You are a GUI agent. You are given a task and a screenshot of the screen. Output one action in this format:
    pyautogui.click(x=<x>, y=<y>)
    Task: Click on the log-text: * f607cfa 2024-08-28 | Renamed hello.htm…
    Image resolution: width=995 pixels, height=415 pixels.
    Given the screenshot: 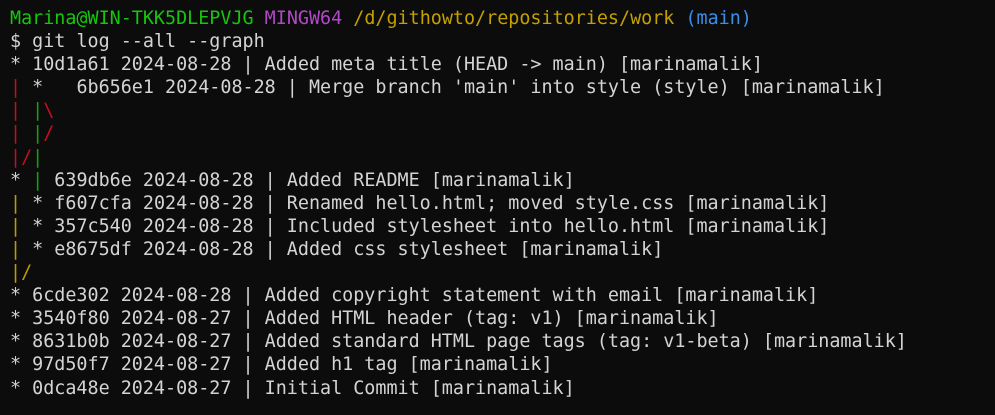 What is the action you would take?
    pyautogui.click(x=425, y=203)
    